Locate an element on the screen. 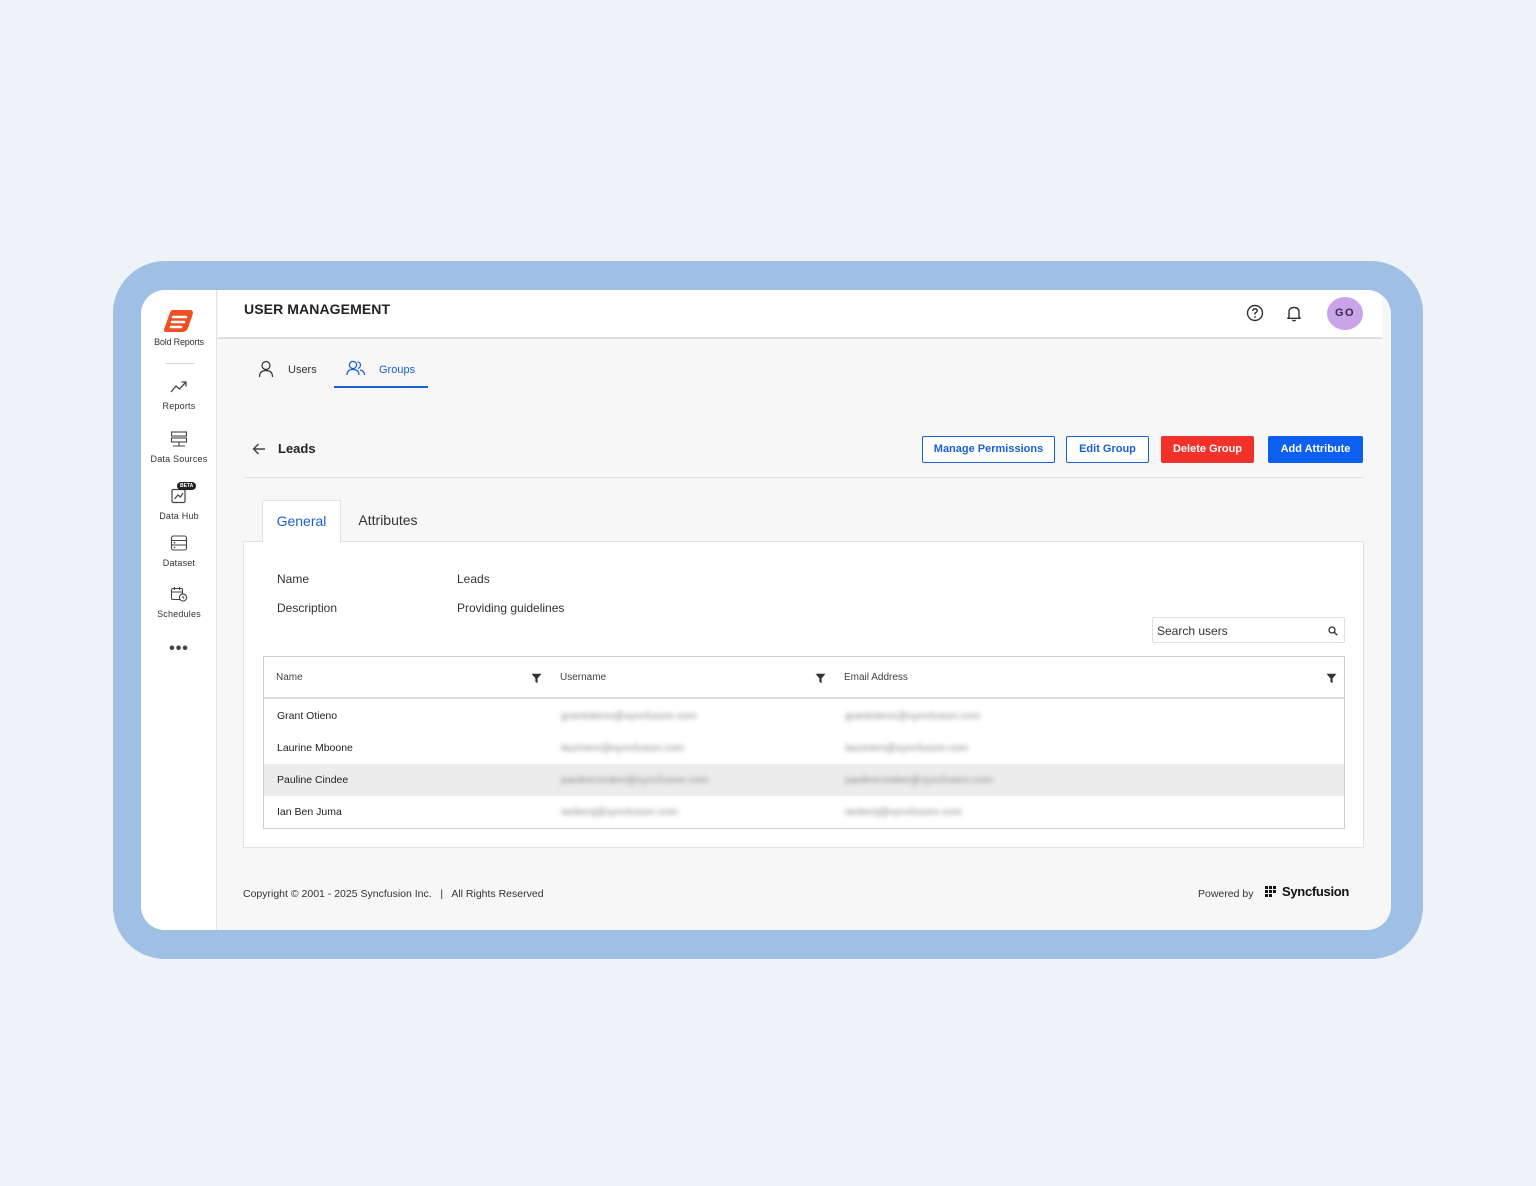  sidebar-item-data-sources: Data Sources is located at coordinates (179, 447).